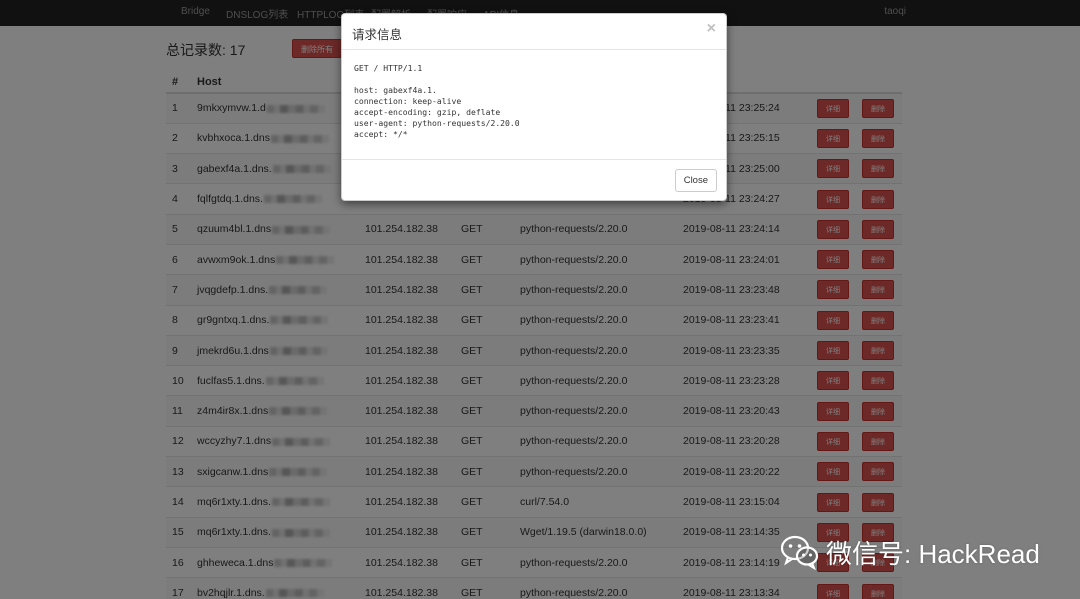 This screenshot has height=599, width=1080. I want to click on wechat-watermark: 微信号: HackRead, so click(910, 552).